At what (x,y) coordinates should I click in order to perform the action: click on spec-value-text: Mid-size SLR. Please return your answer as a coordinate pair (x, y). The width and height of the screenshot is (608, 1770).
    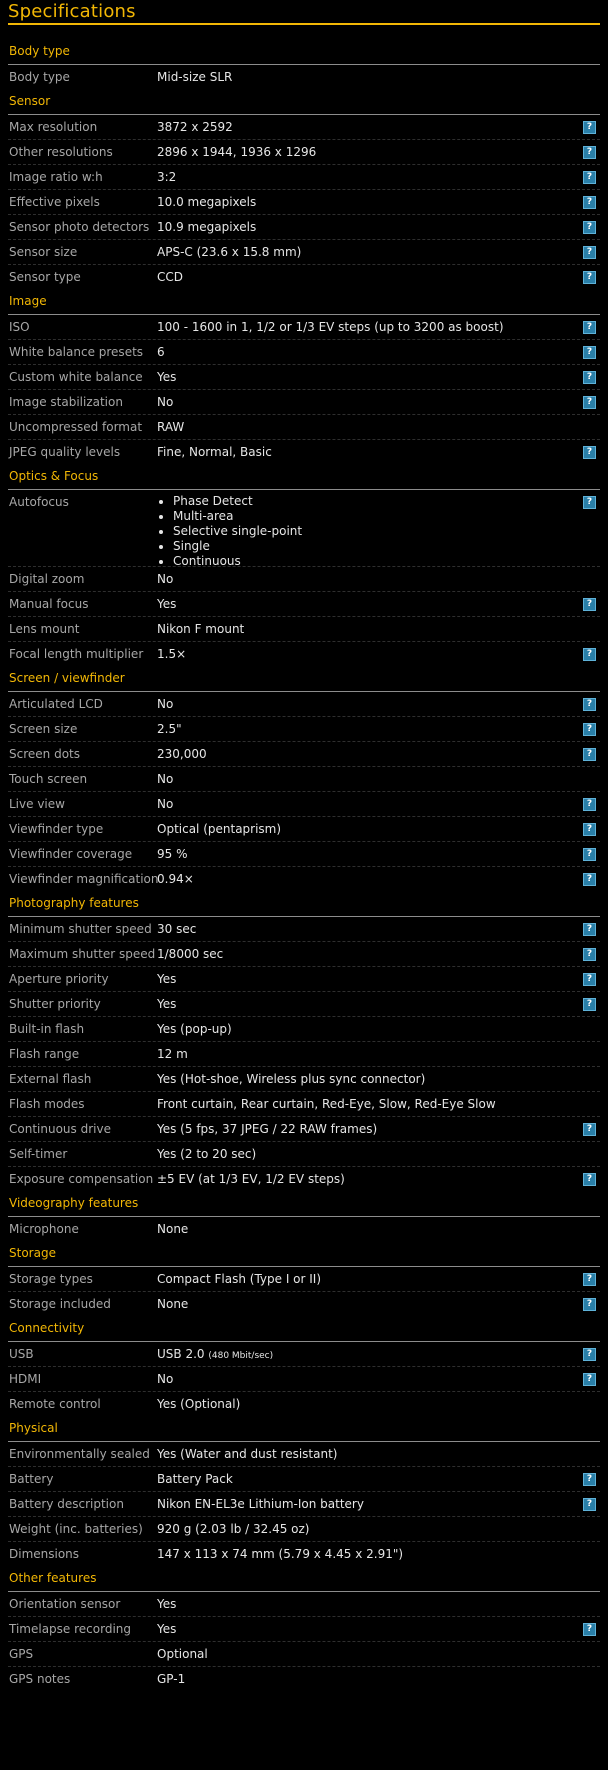
    Looking at the image, I should click on (195, 77).